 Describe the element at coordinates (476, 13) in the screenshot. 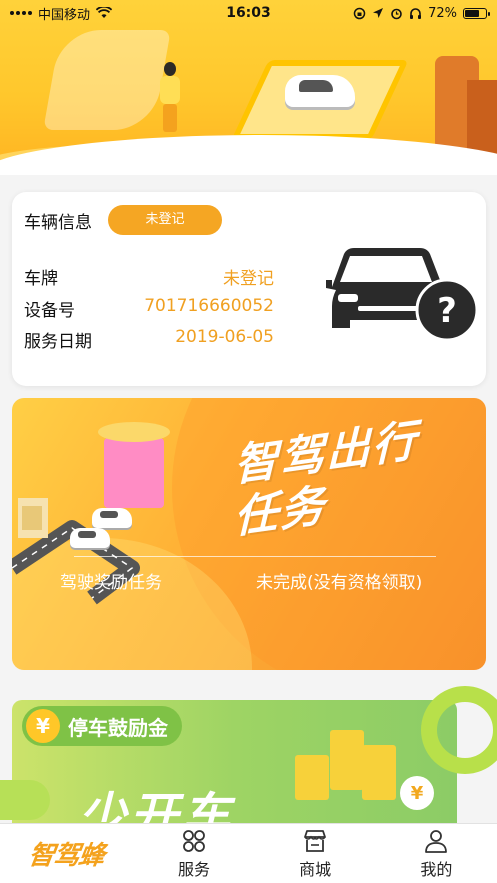

I see `battery-icon` at that location.